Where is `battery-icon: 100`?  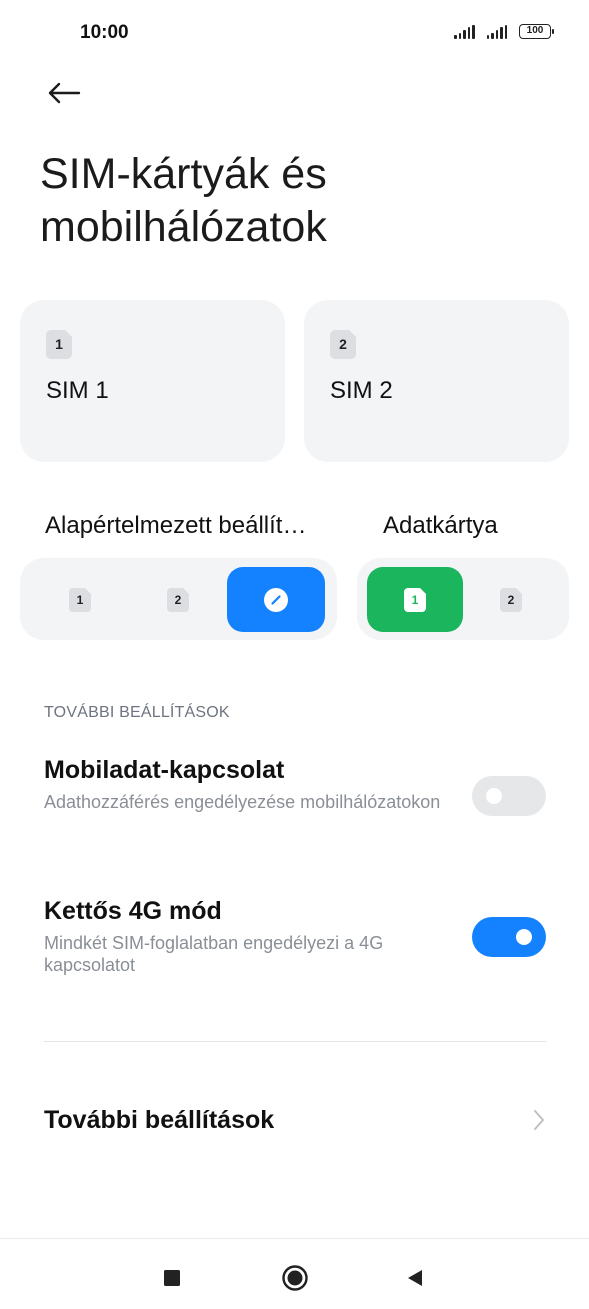 battery-icon: 100 is located at coordinates (536, 31).